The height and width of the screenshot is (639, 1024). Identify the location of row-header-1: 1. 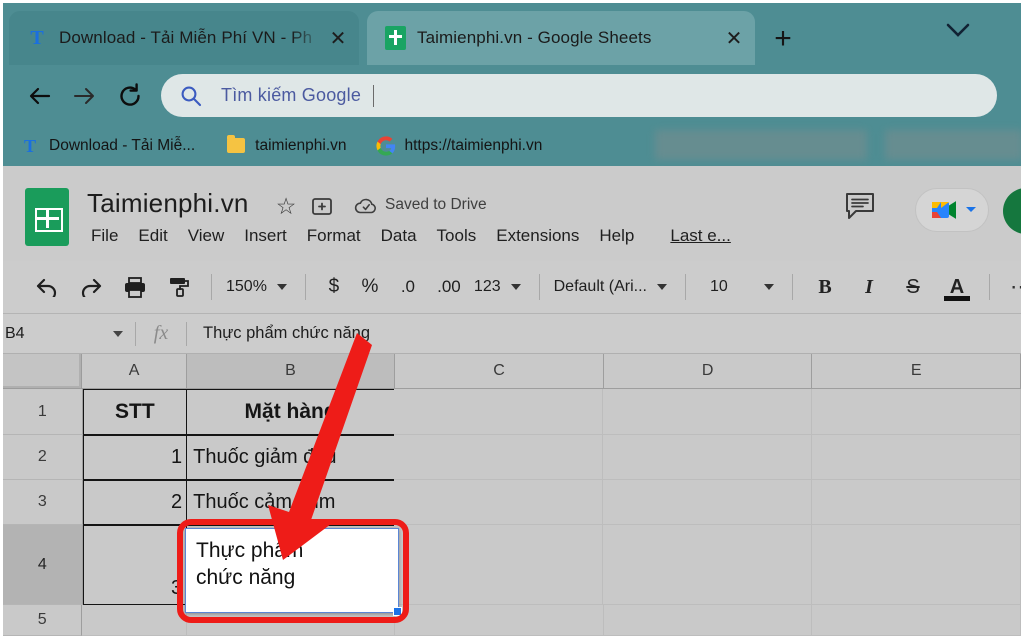
(43, 412).